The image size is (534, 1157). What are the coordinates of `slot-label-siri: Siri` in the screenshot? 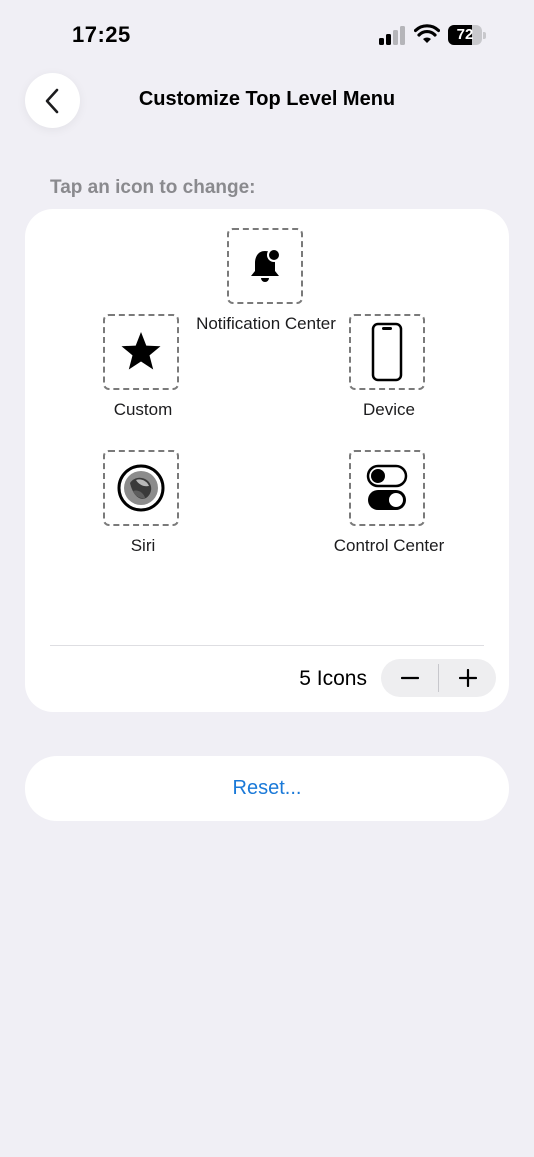 It's located at (143, 545).